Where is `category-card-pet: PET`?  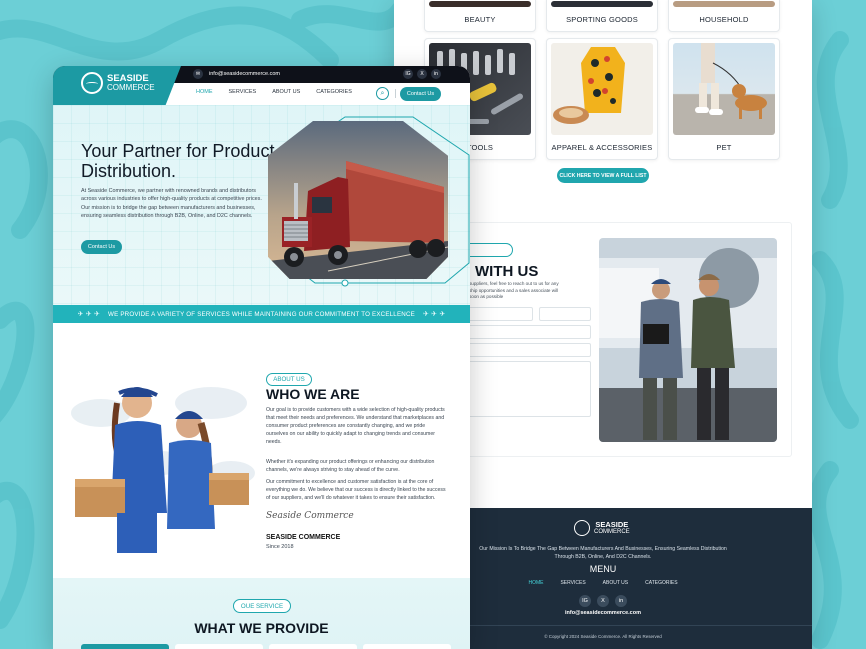 category-card-pet: PET is located at coordinates (724, 99).